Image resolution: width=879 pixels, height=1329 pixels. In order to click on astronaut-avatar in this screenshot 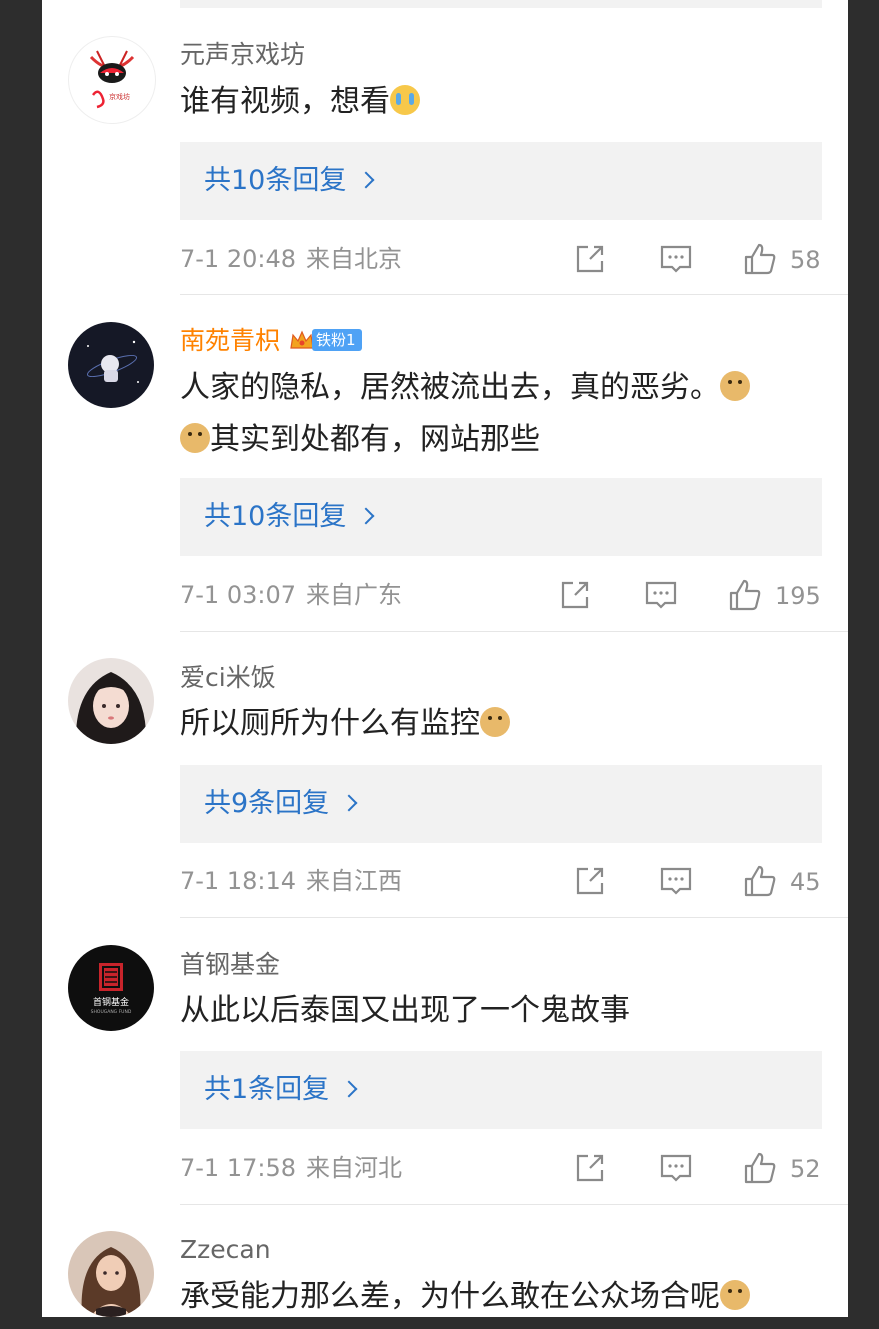, I will do `click(112, 361)`.